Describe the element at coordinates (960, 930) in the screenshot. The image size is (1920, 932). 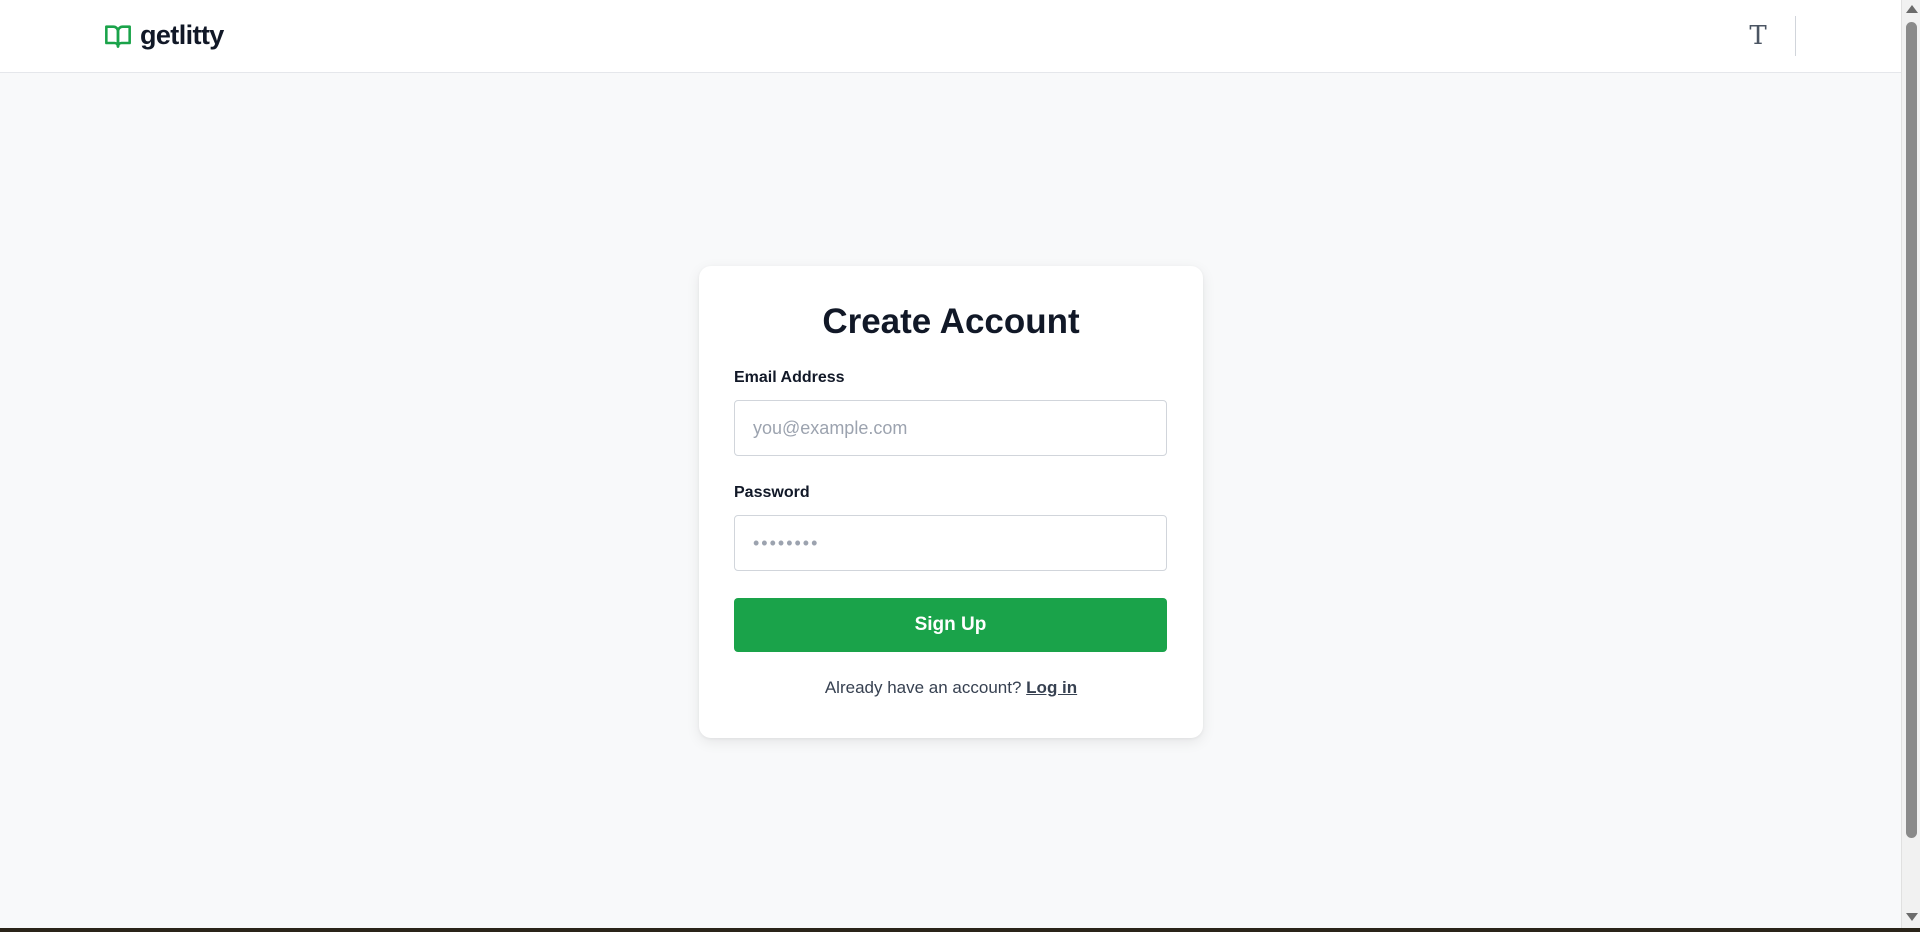
I see `bottom-edge` at that location.